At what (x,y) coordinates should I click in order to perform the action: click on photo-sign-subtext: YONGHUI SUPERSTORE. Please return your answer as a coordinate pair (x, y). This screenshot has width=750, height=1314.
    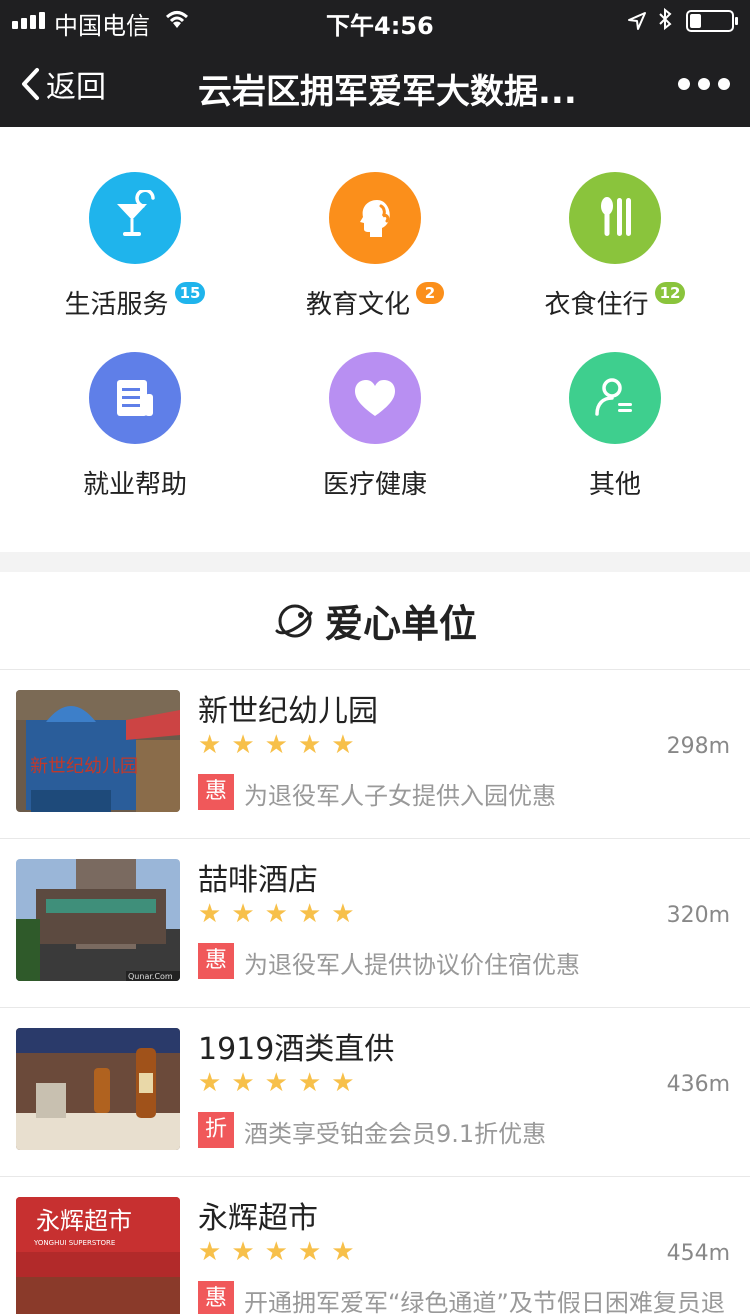
    Looking at the image, I should click on (74, 1243).